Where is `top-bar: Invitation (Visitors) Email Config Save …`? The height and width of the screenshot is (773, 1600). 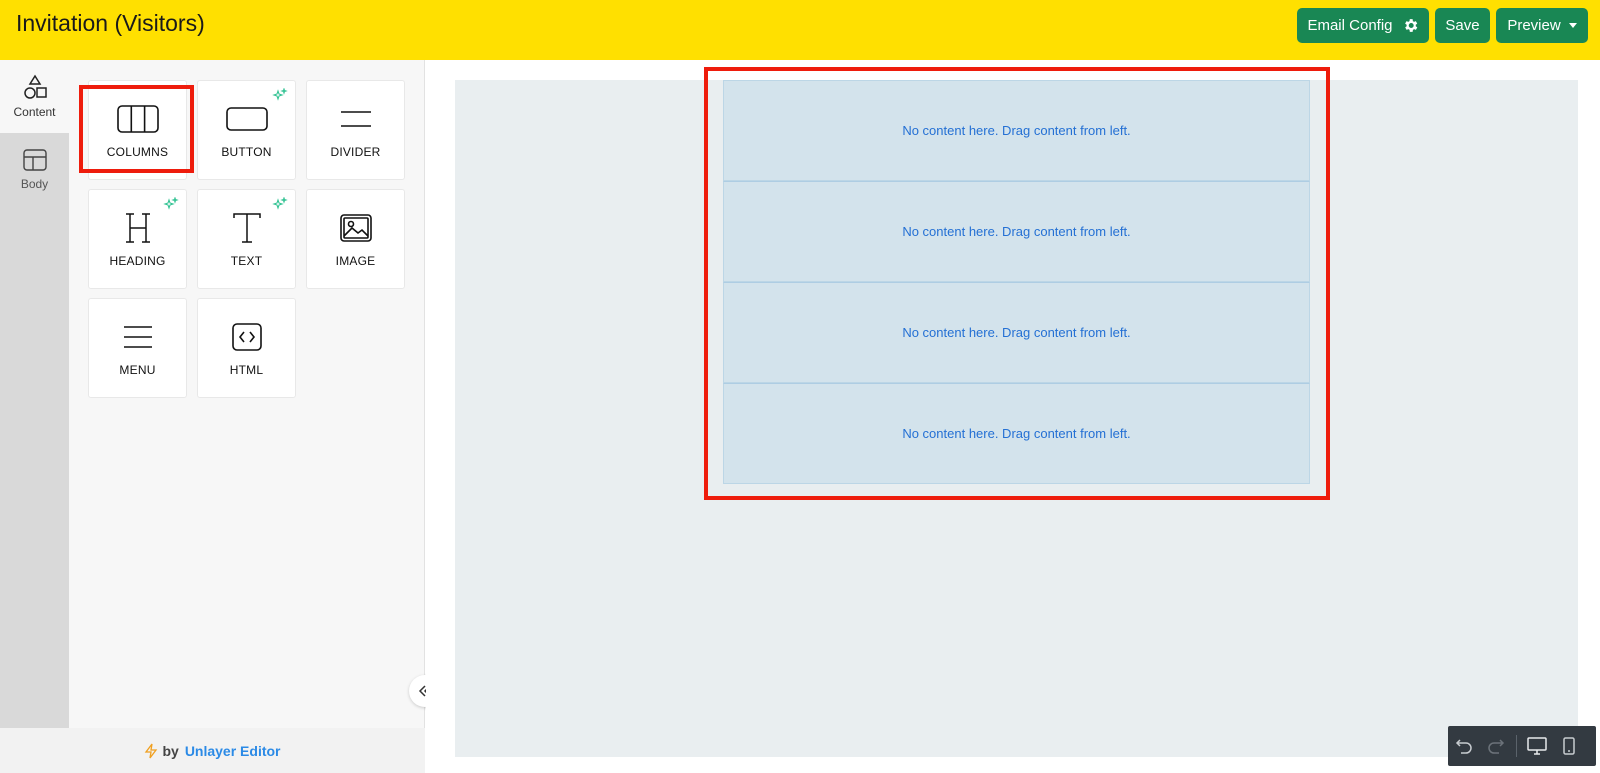
top-bar: Invitation (Visitors) Email Config Save … is located at coordinates (800, 30).